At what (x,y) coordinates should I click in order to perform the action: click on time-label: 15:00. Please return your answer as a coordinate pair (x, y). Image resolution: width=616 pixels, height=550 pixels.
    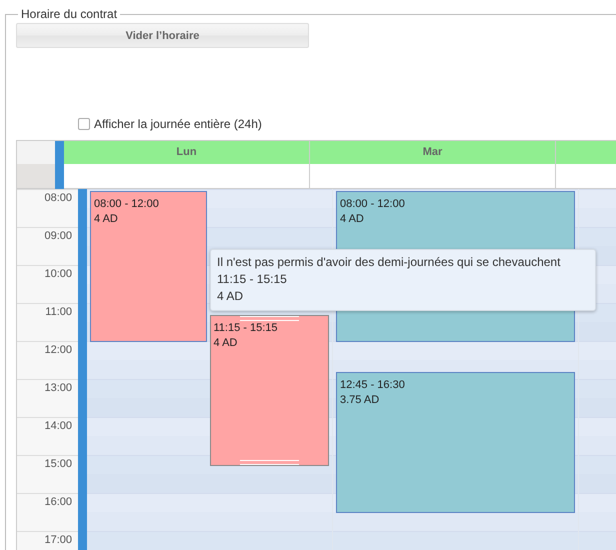
    Looking at the image, I should click on (58, 464).